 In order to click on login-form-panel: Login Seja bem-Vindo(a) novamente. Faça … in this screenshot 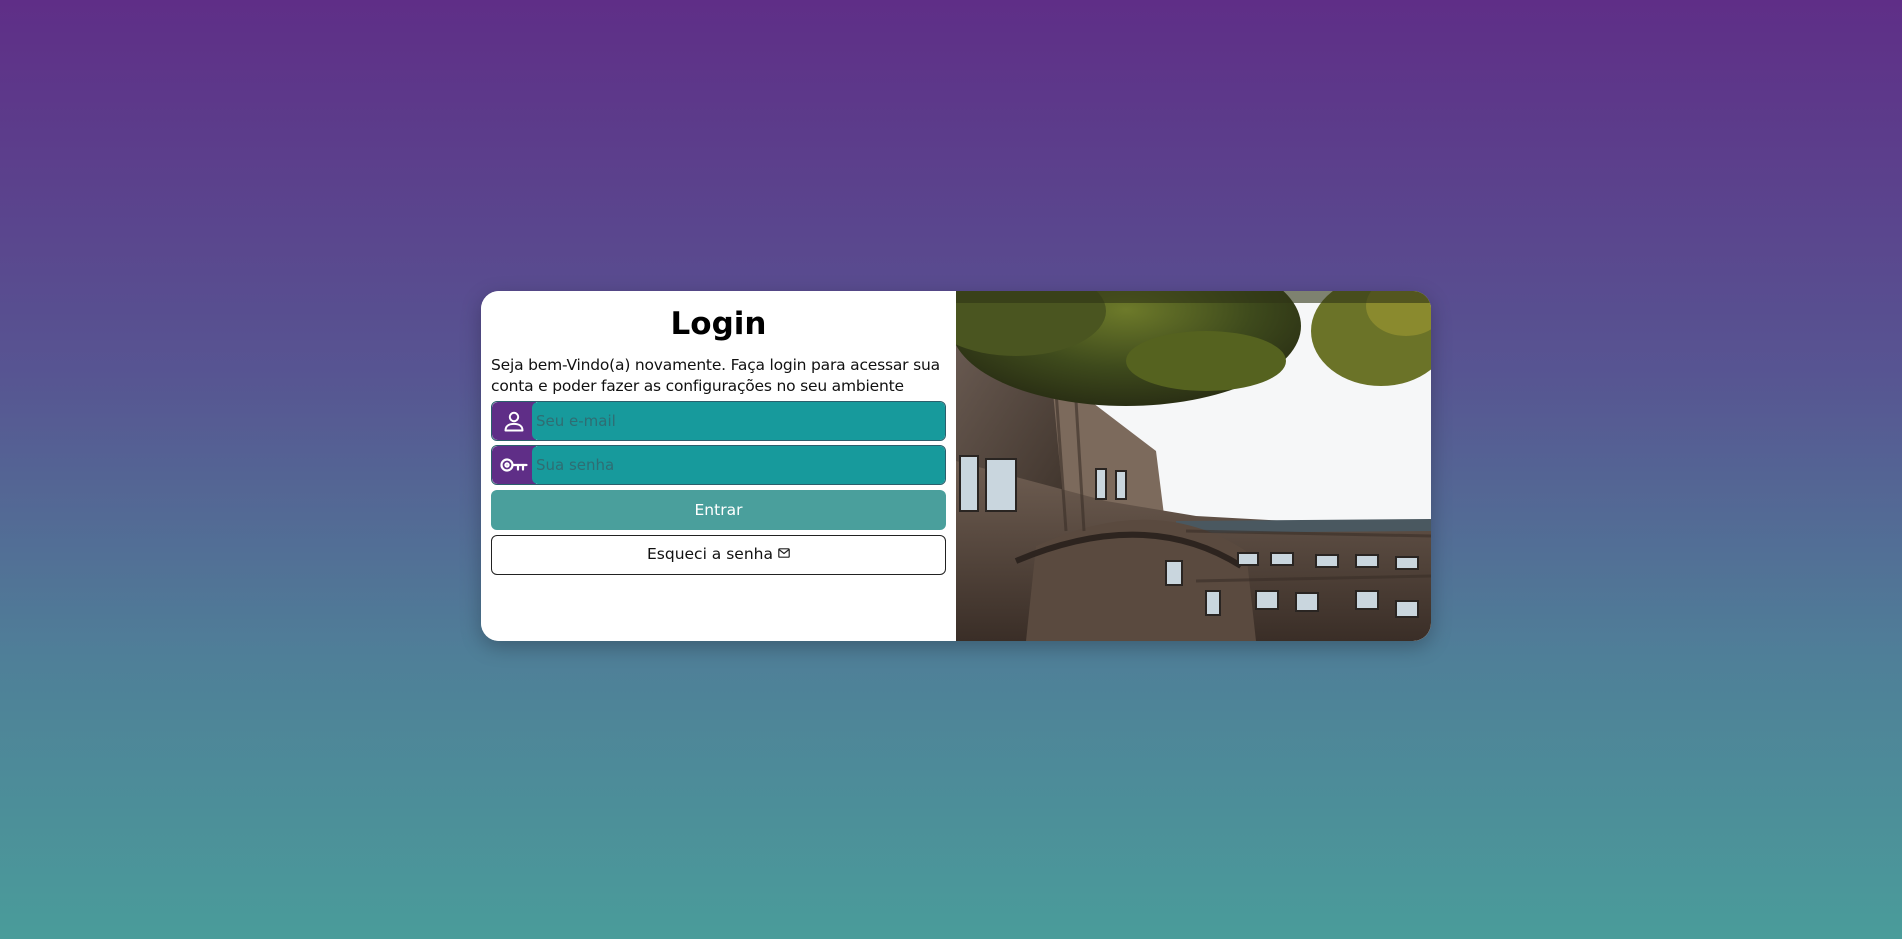, I will do `click(718, 466)`.